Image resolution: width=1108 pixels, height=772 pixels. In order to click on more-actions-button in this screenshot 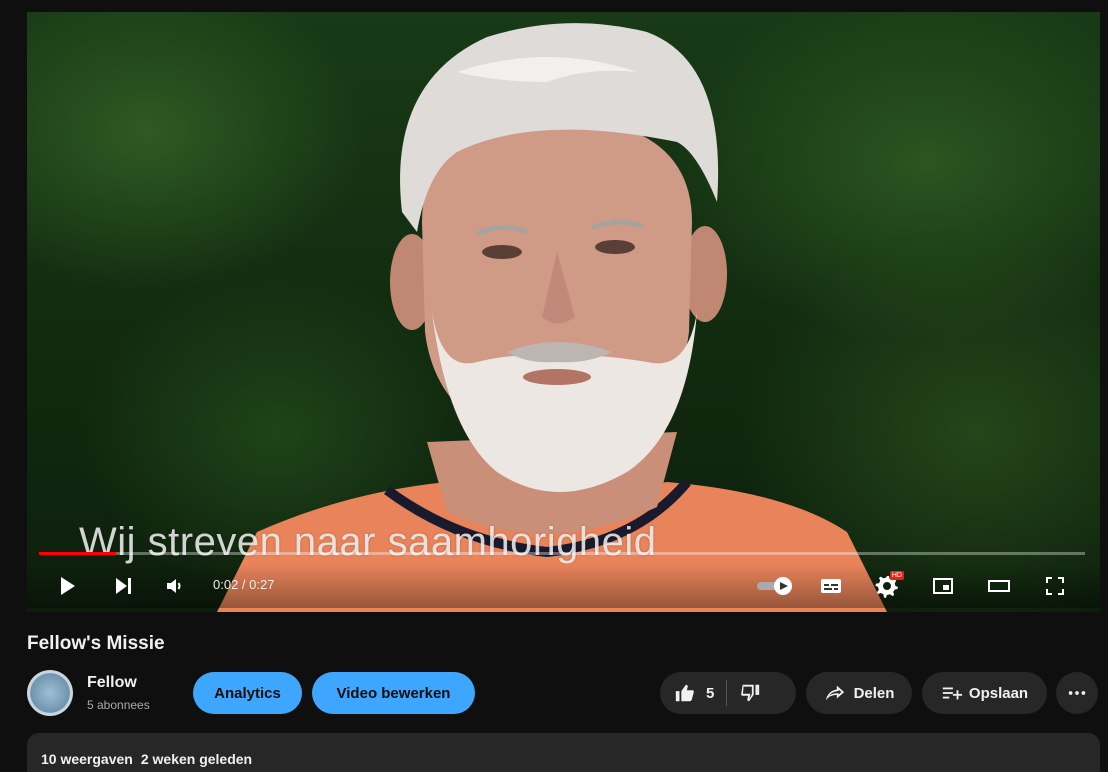, I will do `click(1077, 693)`.